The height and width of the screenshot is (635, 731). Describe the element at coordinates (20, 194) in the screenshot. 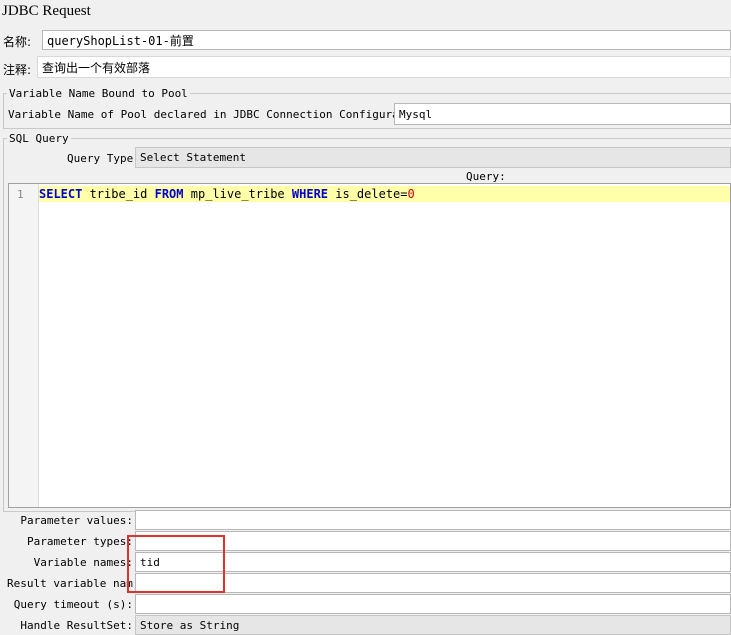

I see `line-number: 1` at that location.